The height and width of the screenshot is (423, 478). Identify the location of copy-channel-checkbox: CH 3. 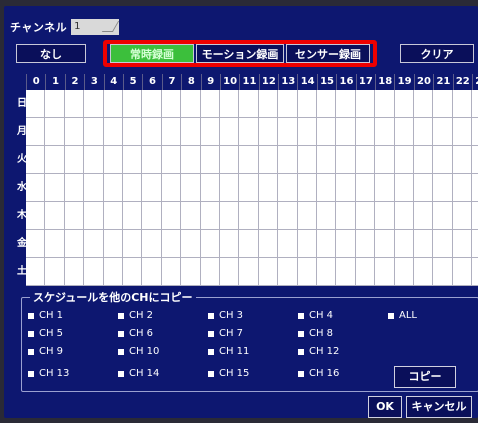
(225, 315).